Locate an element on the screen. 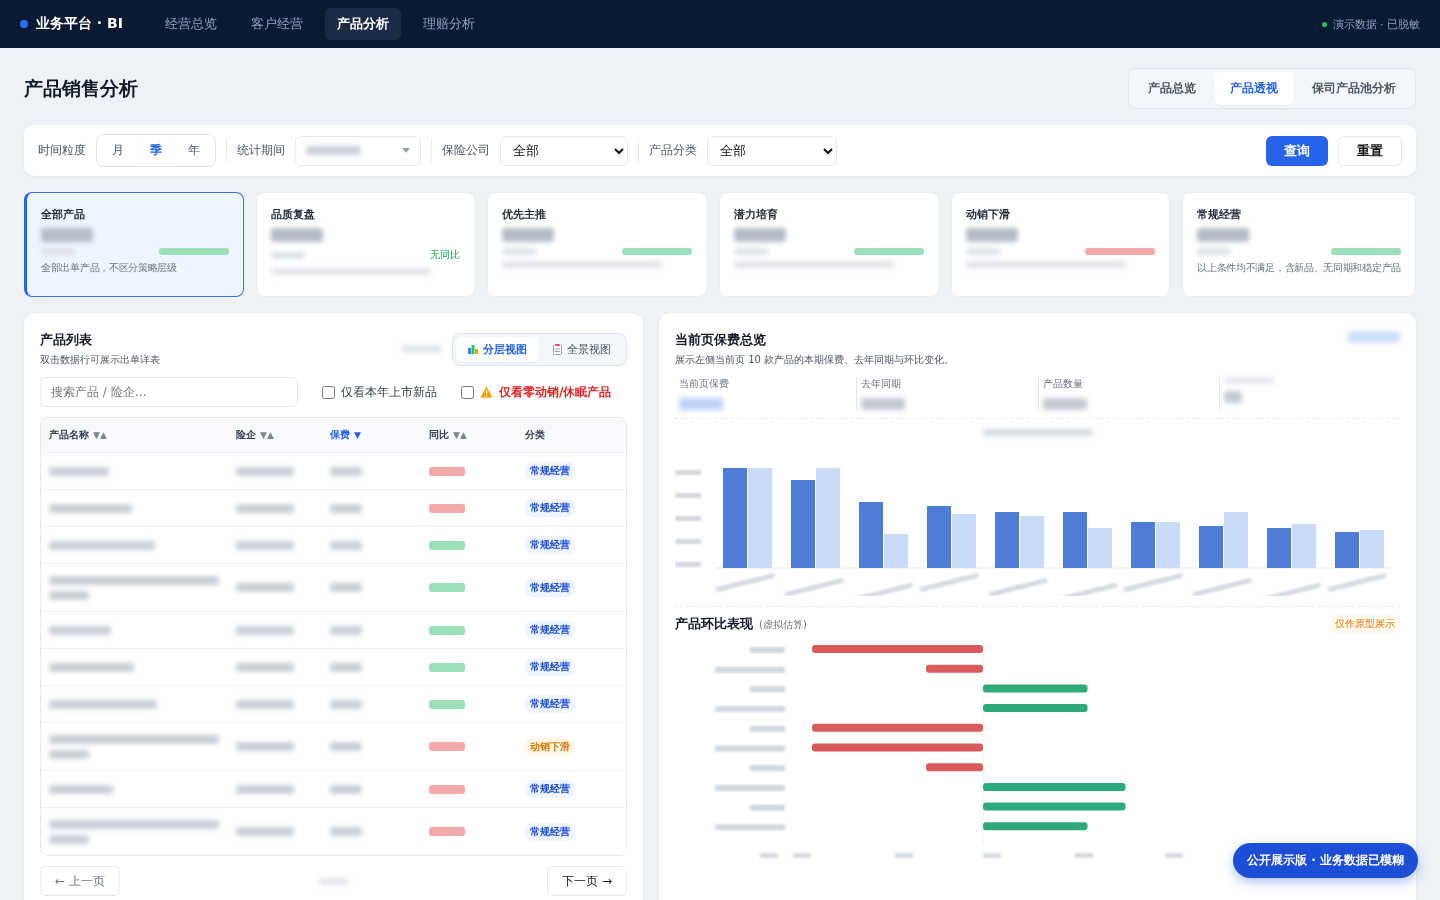 The width and height of the screenshot is (1440, 900). card-title: 优先主推 is located at coordinates (525, 214).